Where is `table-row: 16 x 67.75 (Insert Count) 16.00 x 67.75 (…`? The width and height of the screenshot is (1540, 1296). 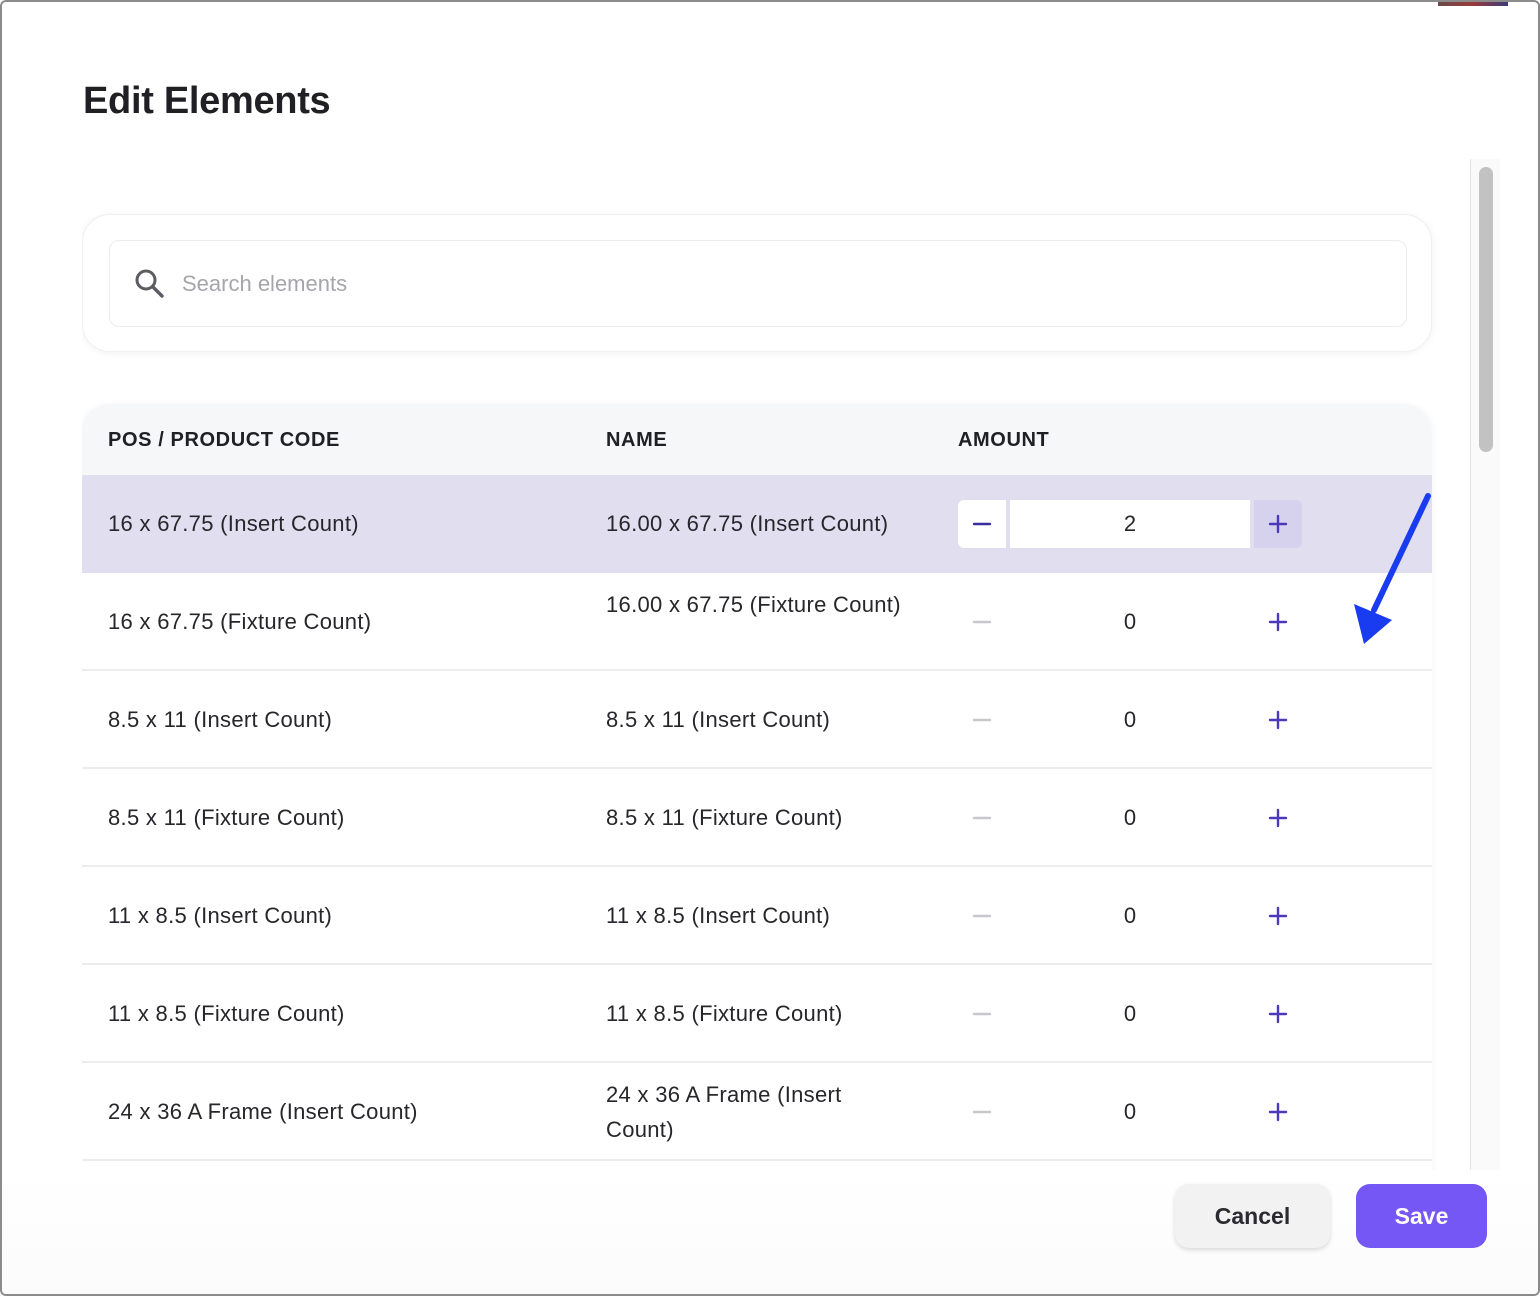
table-row: 16 x 67.75 (Insert Count) 16.00 x 67.75 (… is located at coordinates (757, 524).